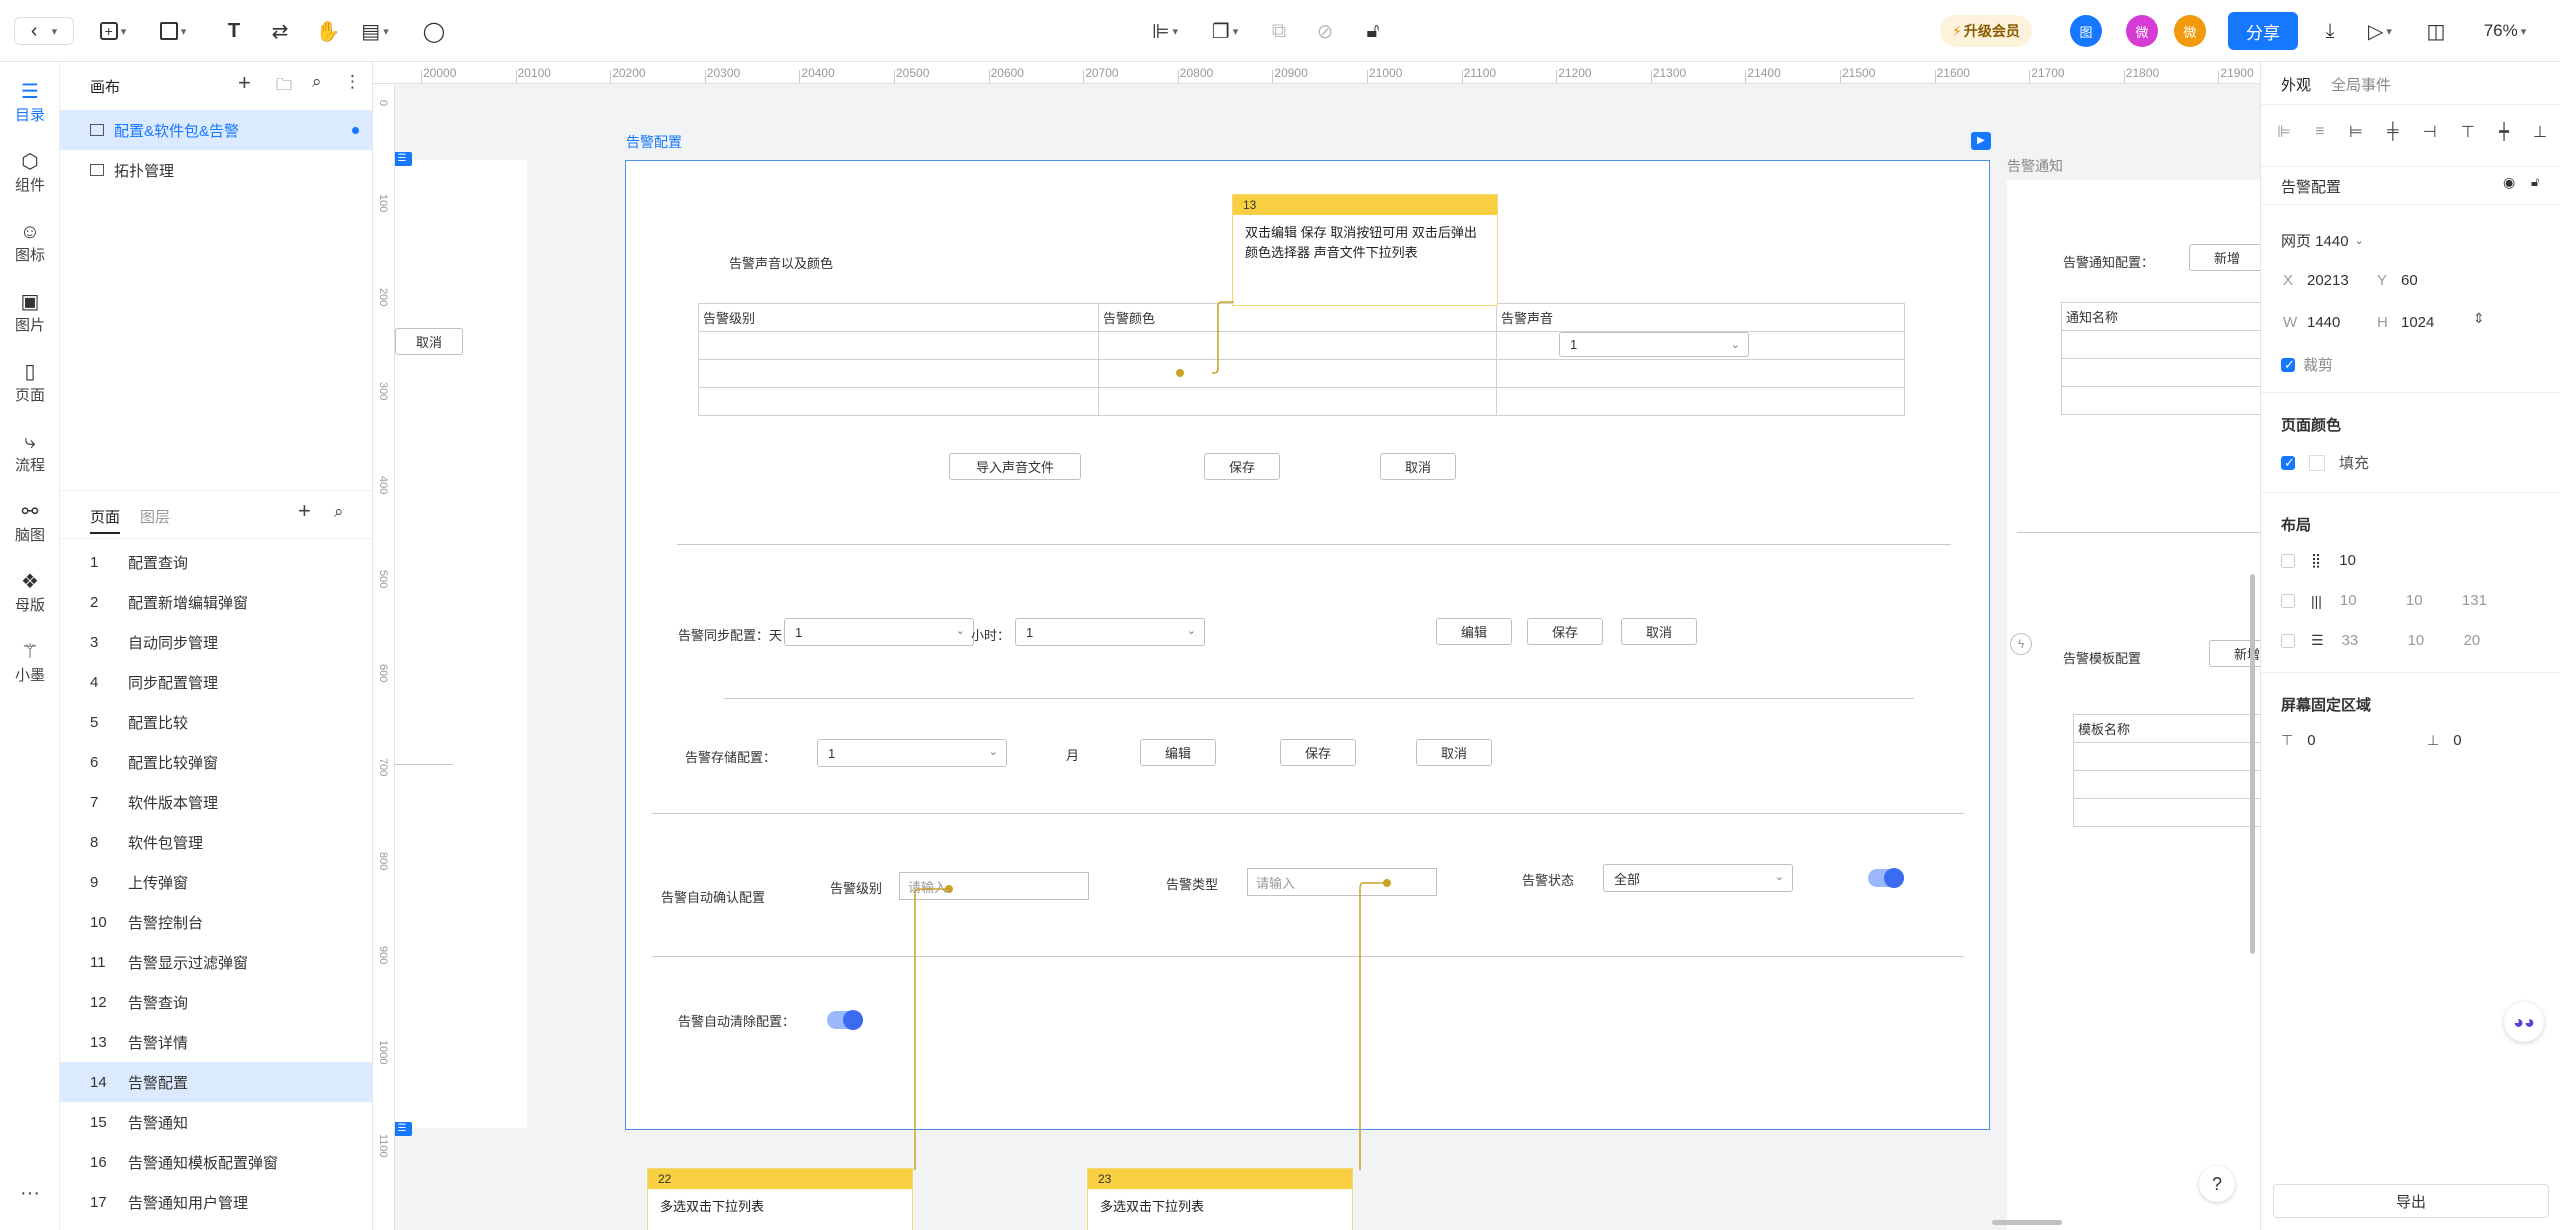 This screenshot has width=2560, height=1230. I want to click on ruler-label: 20900, so click(1291, 73).